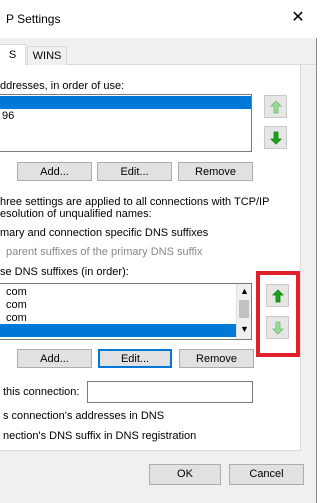 This screenshot has height=503, width=324. I want to click on tab-wins-label: WINS, so click(47, 56).